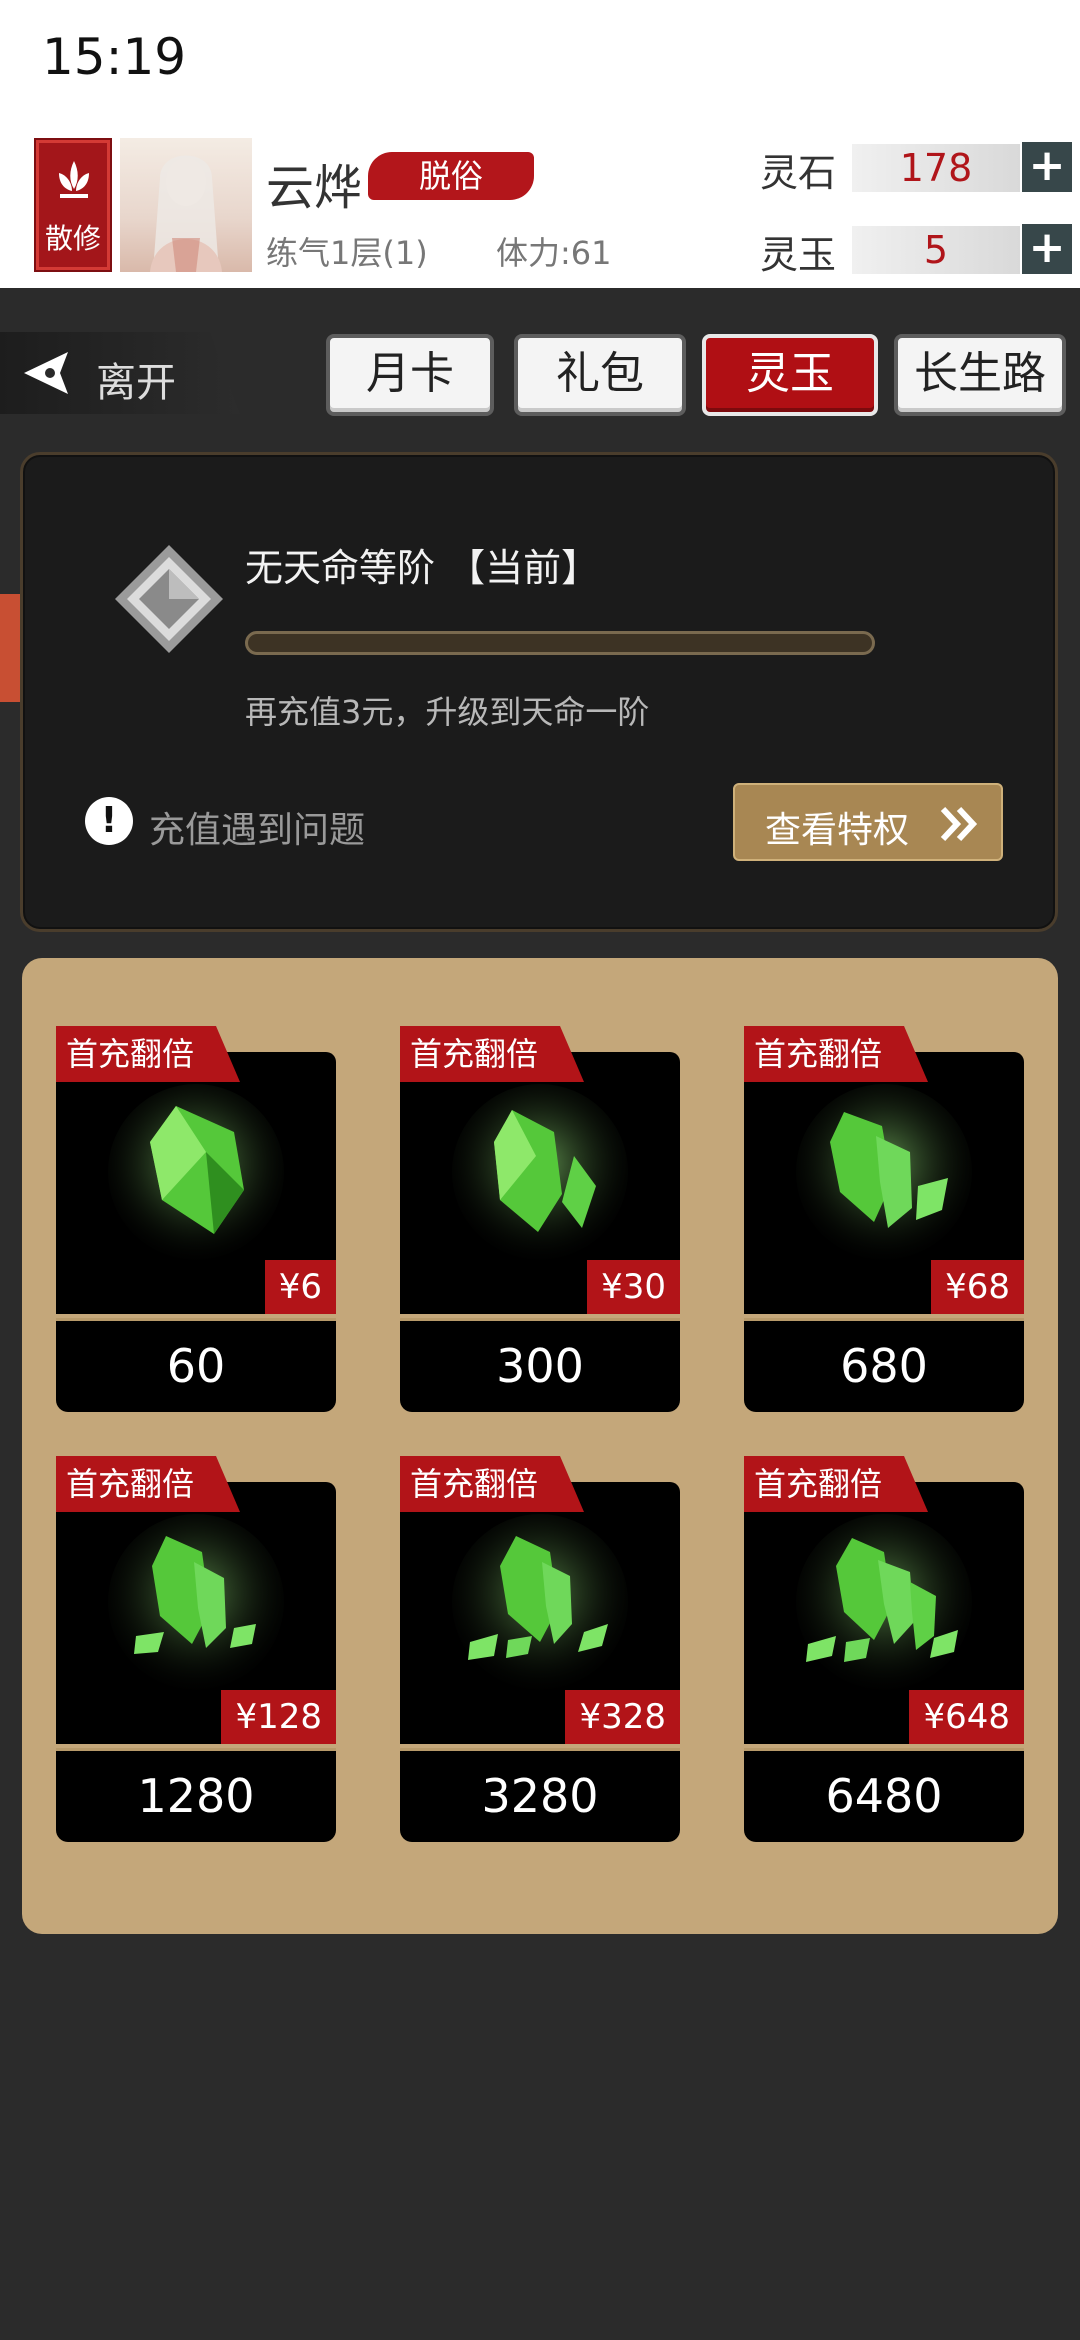 The height and width of the screenshot is (2340, 1080). What do you see at coordinates (560, 643) in the screenshot?
I see `vip-progress-bar` at bounding box center [560, 643].